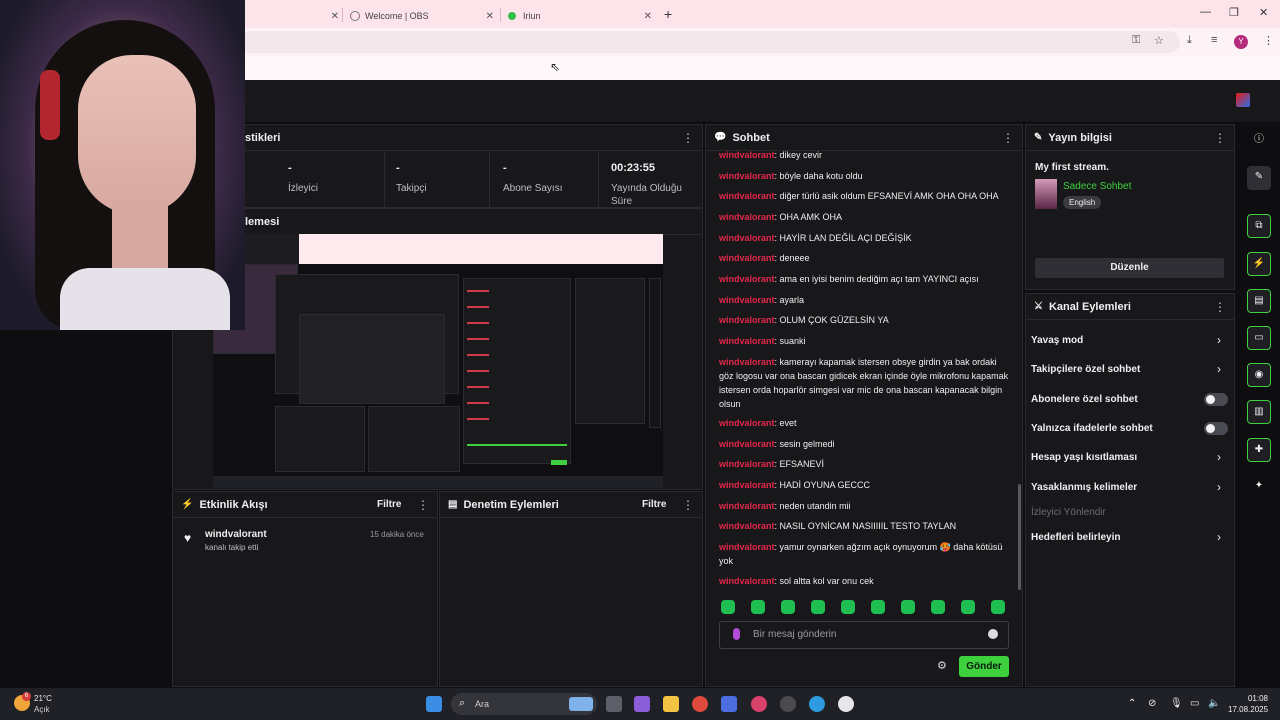 The width and height of the screenshot is (1280, 720). I want to click on send-button: Gönder, so click(984, 666).